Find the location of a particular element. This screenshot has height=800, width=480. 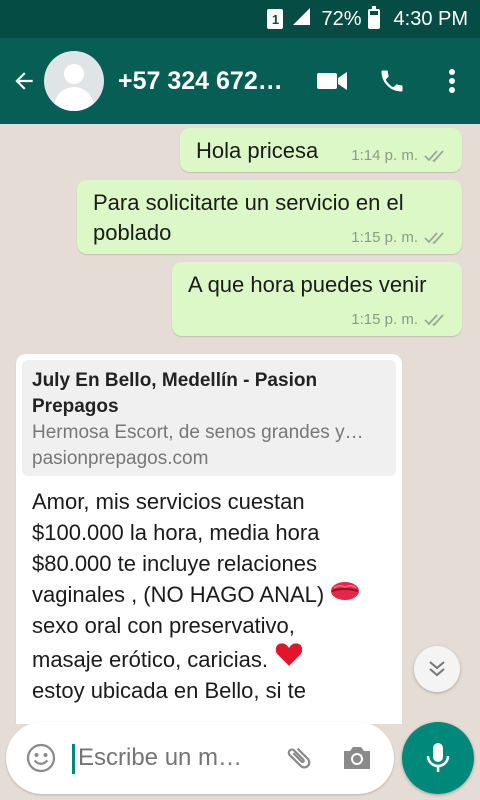

message-meta: 1:14 p. m. is located at coordinates (399, 155).